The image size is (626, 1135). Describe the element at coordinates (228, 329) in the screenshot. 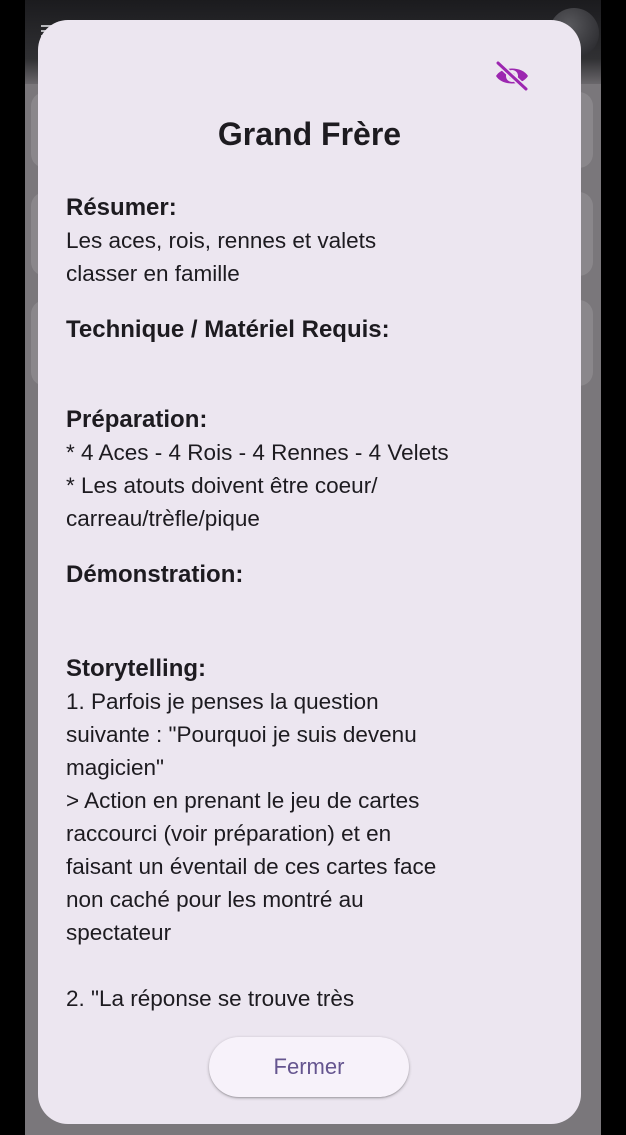

I see `section-heading-technique: Technique / Matériel Requis:` at that location.